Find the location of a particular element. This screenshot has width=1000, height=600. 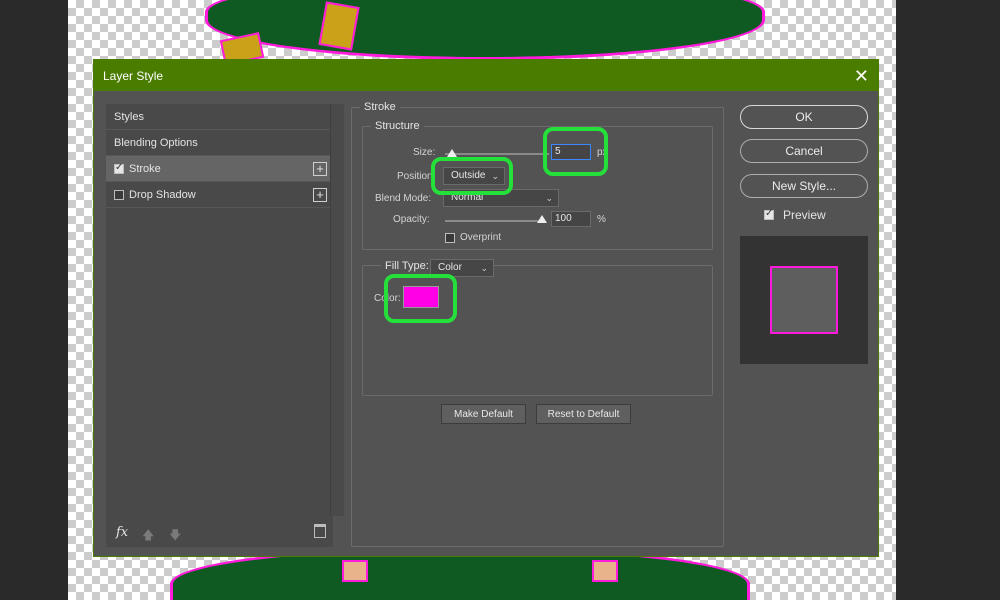

cancel-button: Cancel is located at coordinates (804, 151).